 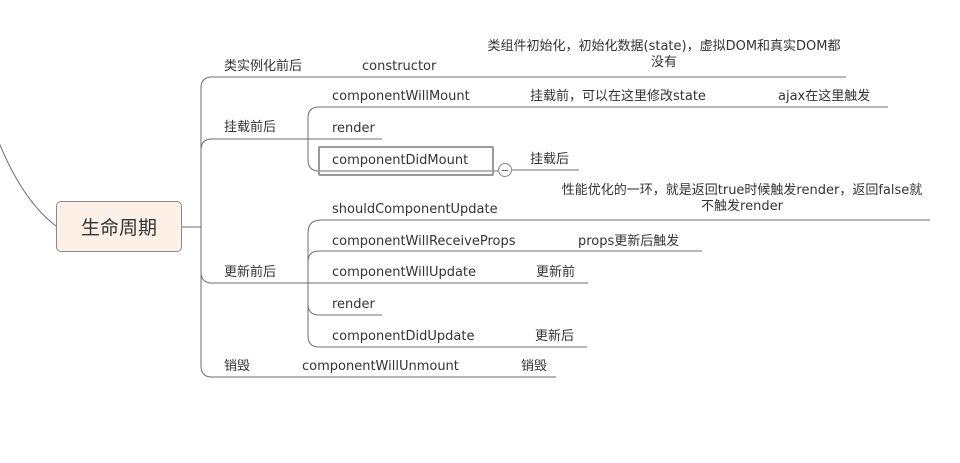 What do you see at coordinates (424, 242) in the screenshot?
I see `node-component-will-receive-props: componentWillReceiveProps` at bounding box center [424, 242].